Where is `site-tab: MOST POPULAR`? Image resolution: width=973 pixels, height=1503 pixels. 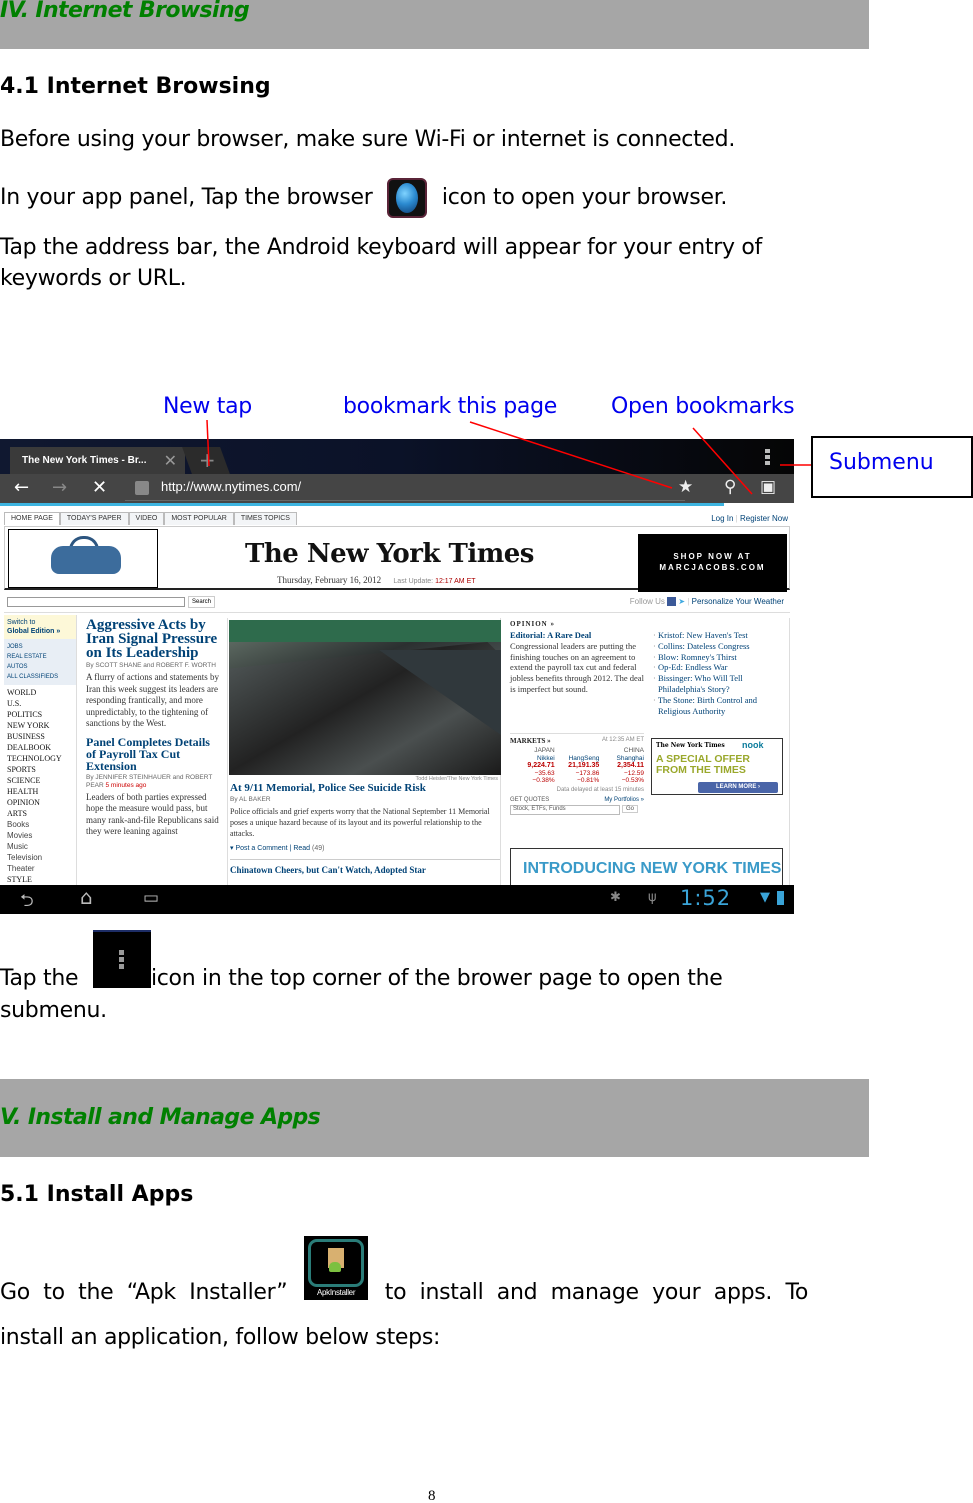
site-tab: MOST POPULAR is located at coordinates (199, 518).